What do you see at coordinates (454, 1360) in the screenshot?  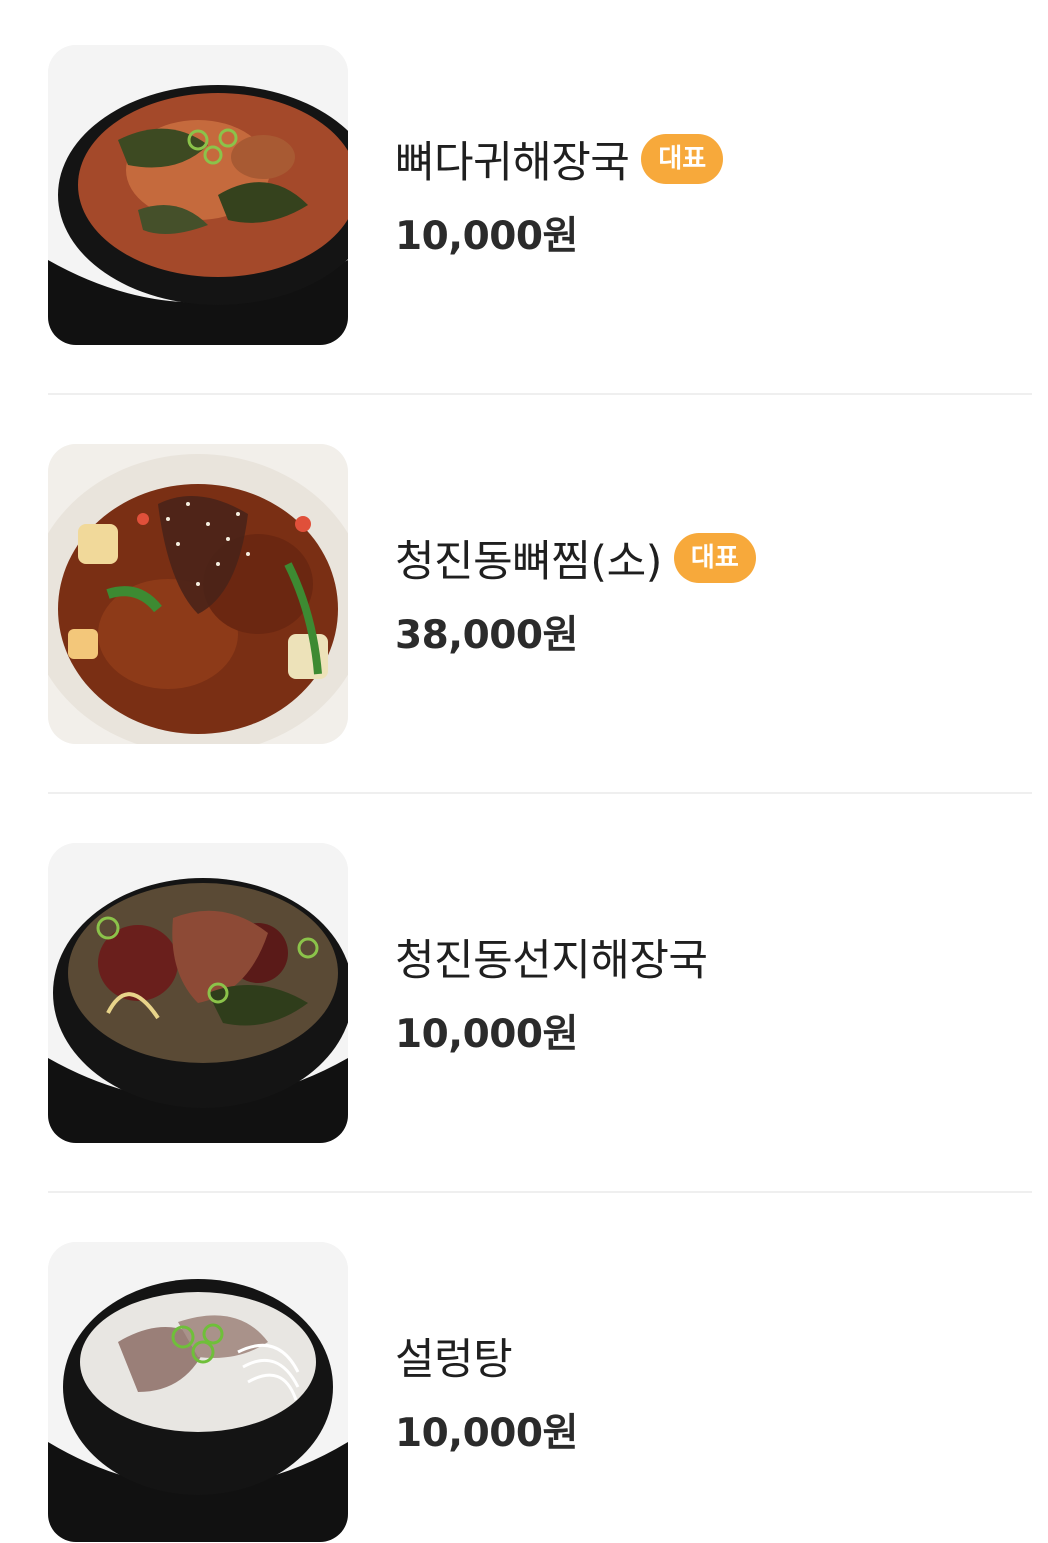 I see `menu-item-name: 설렁탕` at bounding box center [454, 1360].